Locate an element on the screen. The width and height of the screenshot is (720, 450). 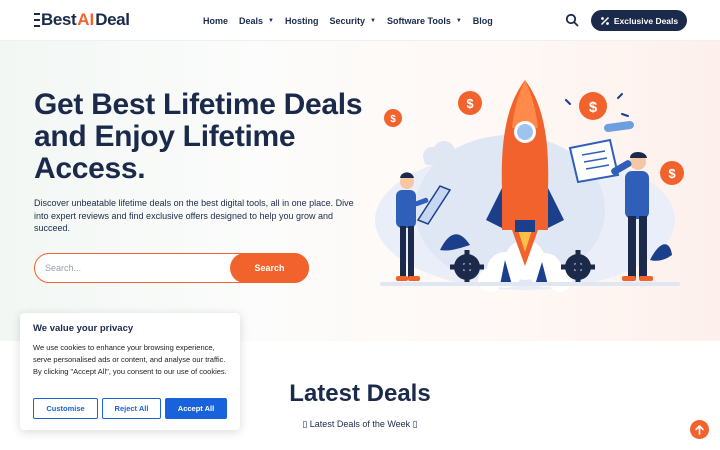
cookie-customise-button: Customise is located at coordinates (65, 408).